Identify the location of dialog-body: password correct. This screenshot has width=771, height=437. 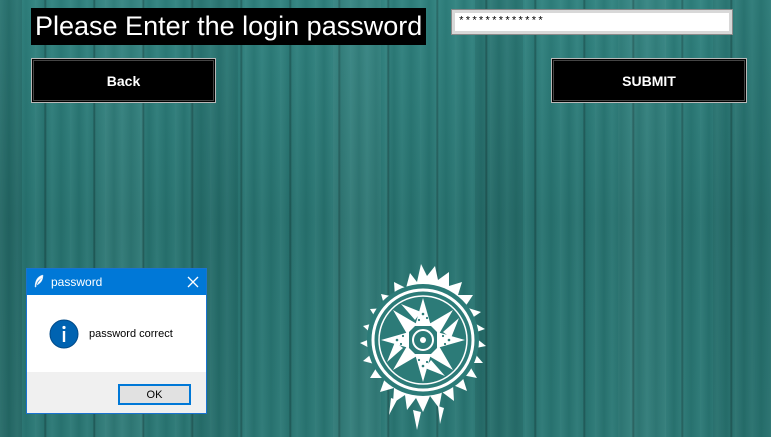
(116, 333).